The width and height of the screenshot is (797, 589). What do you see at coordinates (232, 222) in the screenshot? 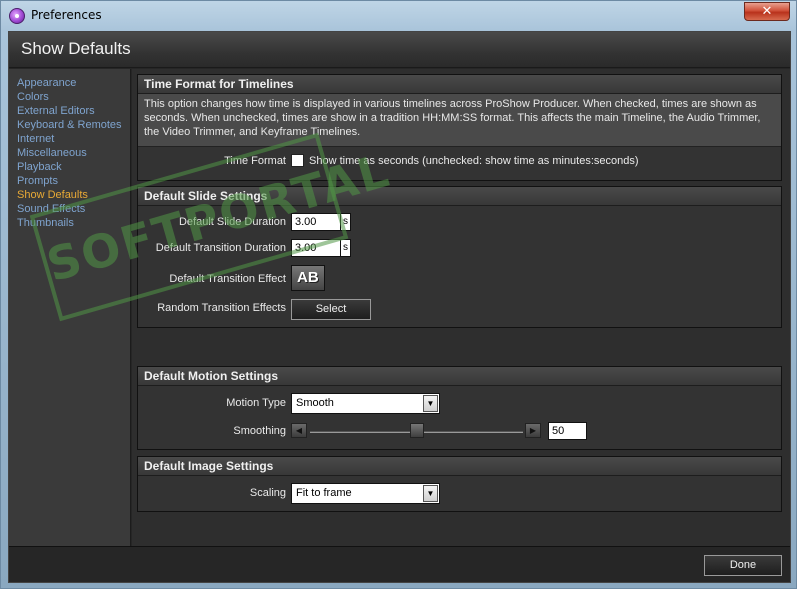
I see `slide-duration-label: Default Slide Duration` at bounding box center [232, 222].